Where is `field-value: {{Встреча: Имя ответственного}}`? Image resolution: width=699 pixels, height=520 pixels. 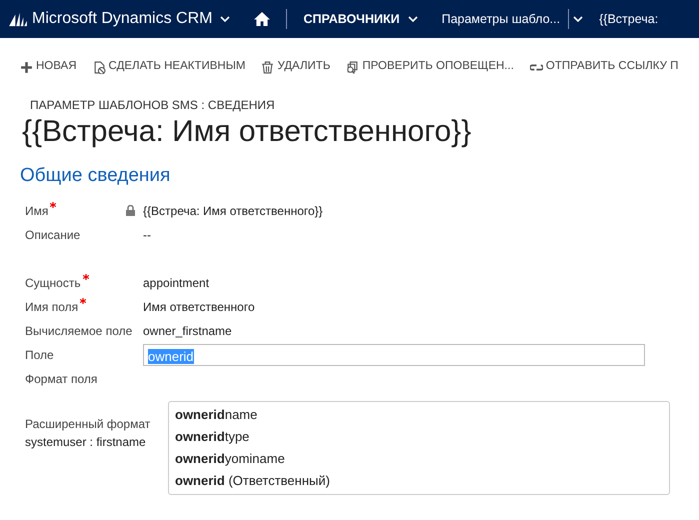
field-value: {{Встреча: Имя ответственного}} is located at coordinates (233, 211).